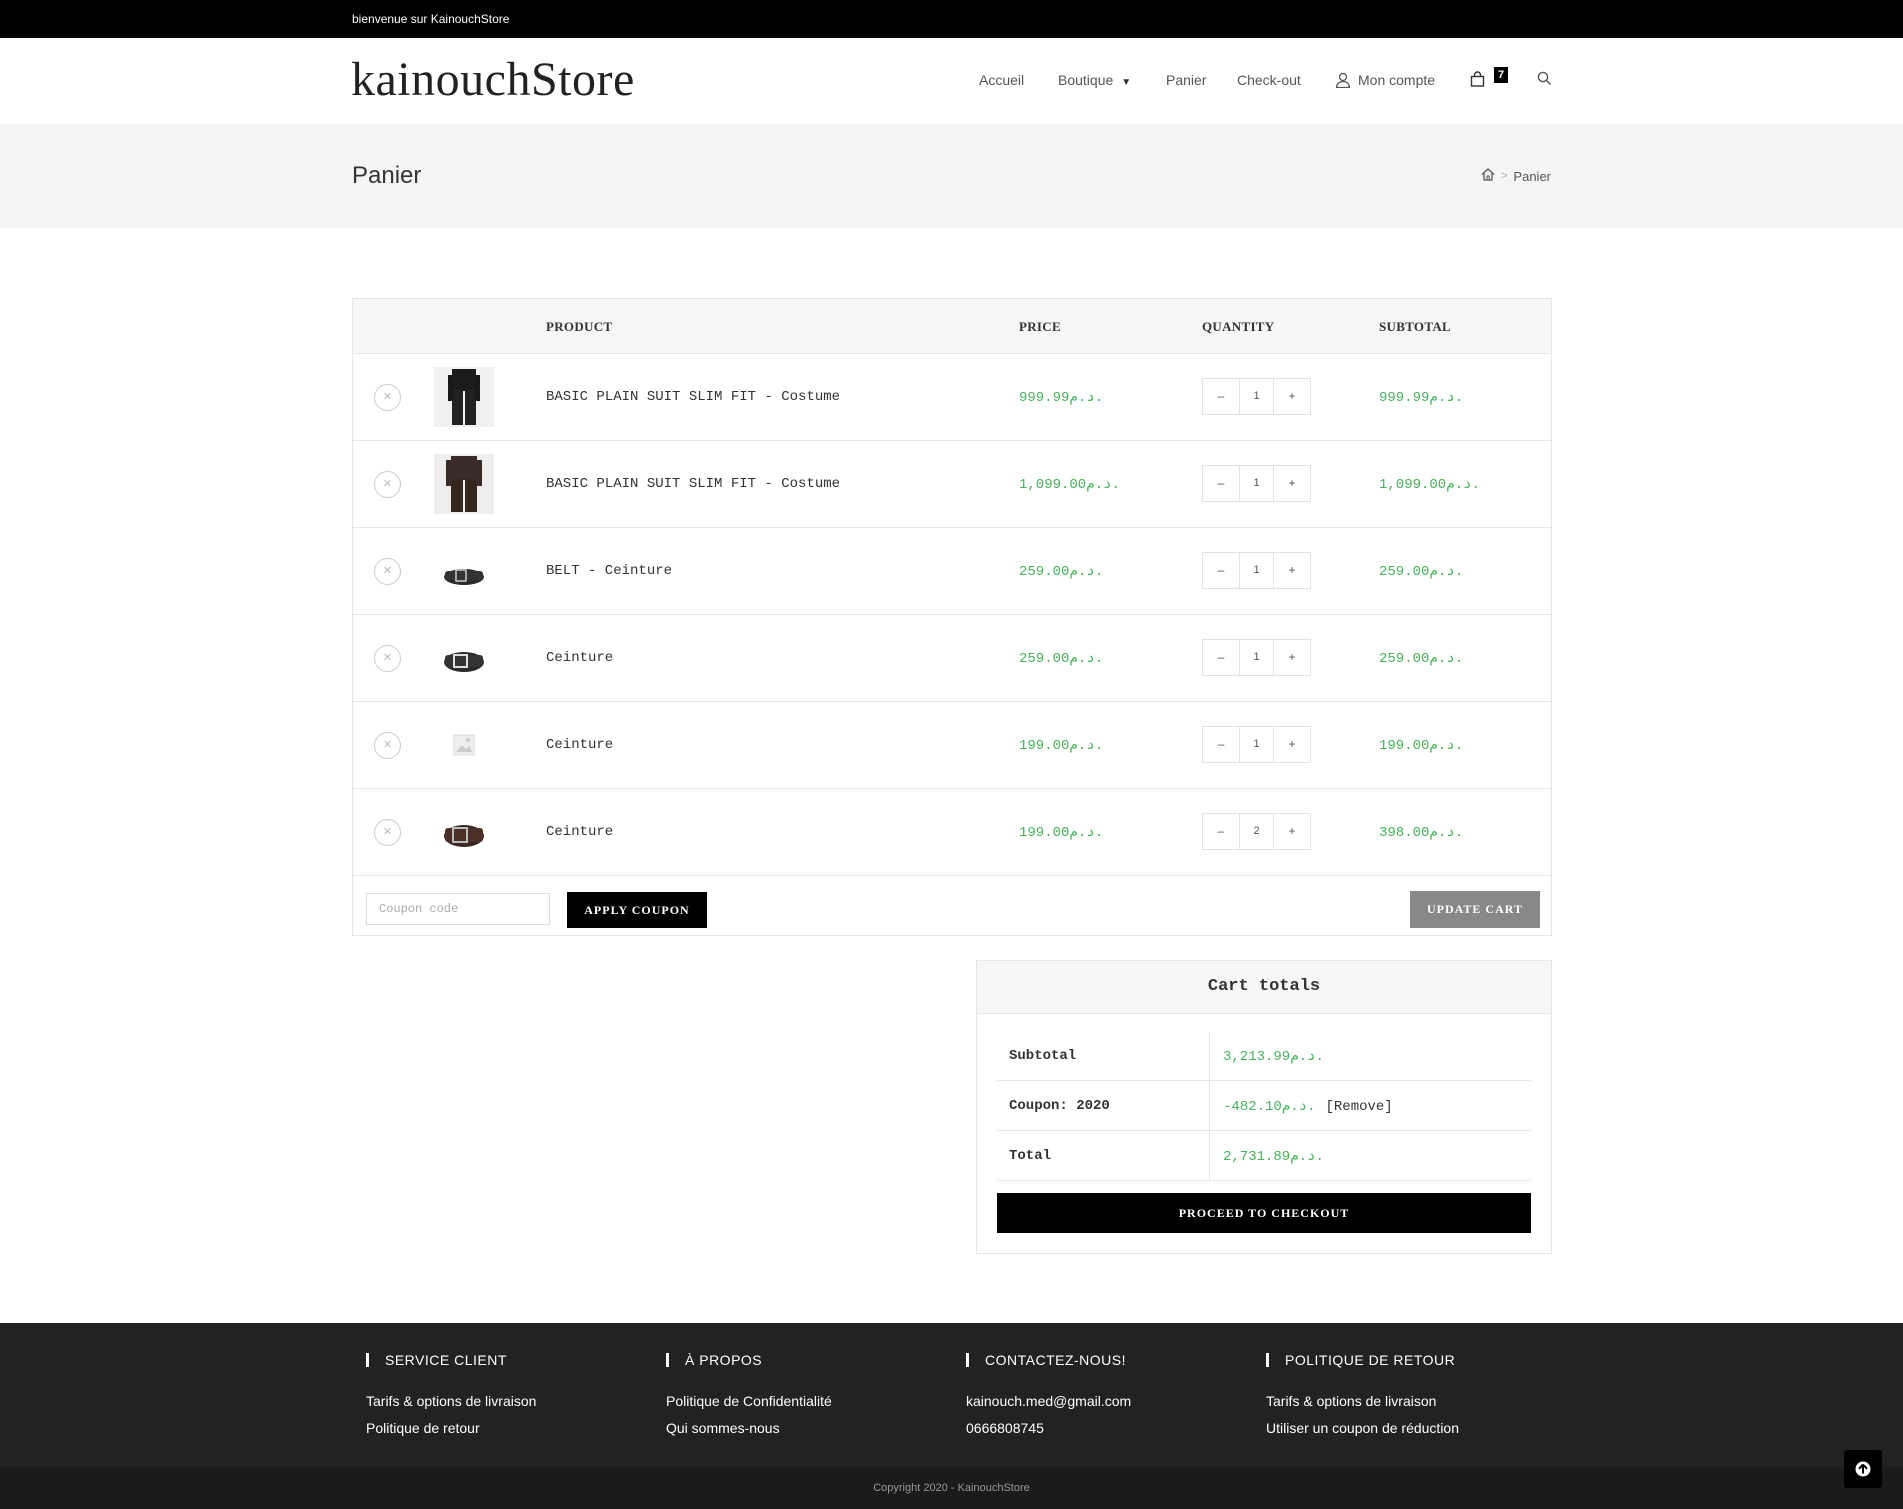 Image resolution: width=1903 pixels, height=1509 pixels. What do you see at coordinates (1264, 1213) in the screenshot?
I see `proceed-to-checkout-button: PROCEED TO CHECKOUT` at bounding box center [1264, 1213].